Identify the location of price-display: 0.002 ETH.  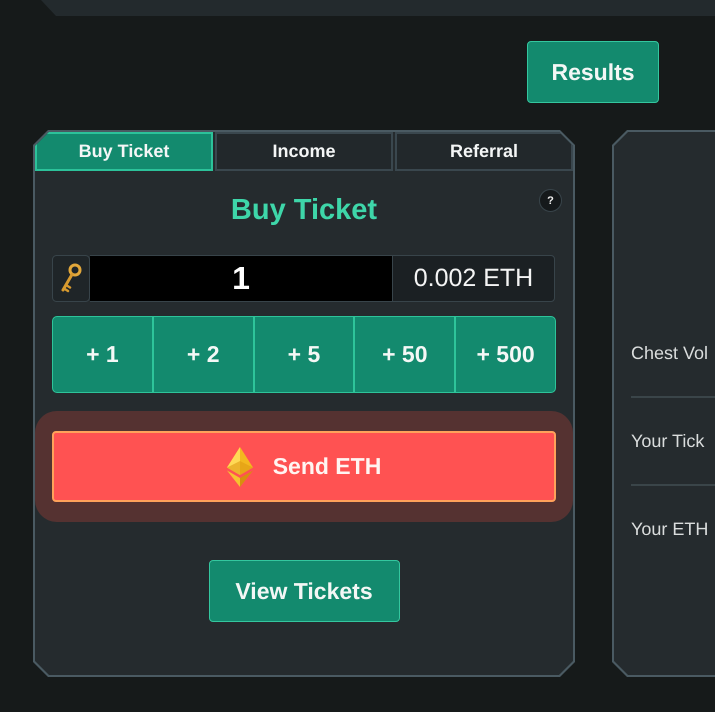
(473, 278).